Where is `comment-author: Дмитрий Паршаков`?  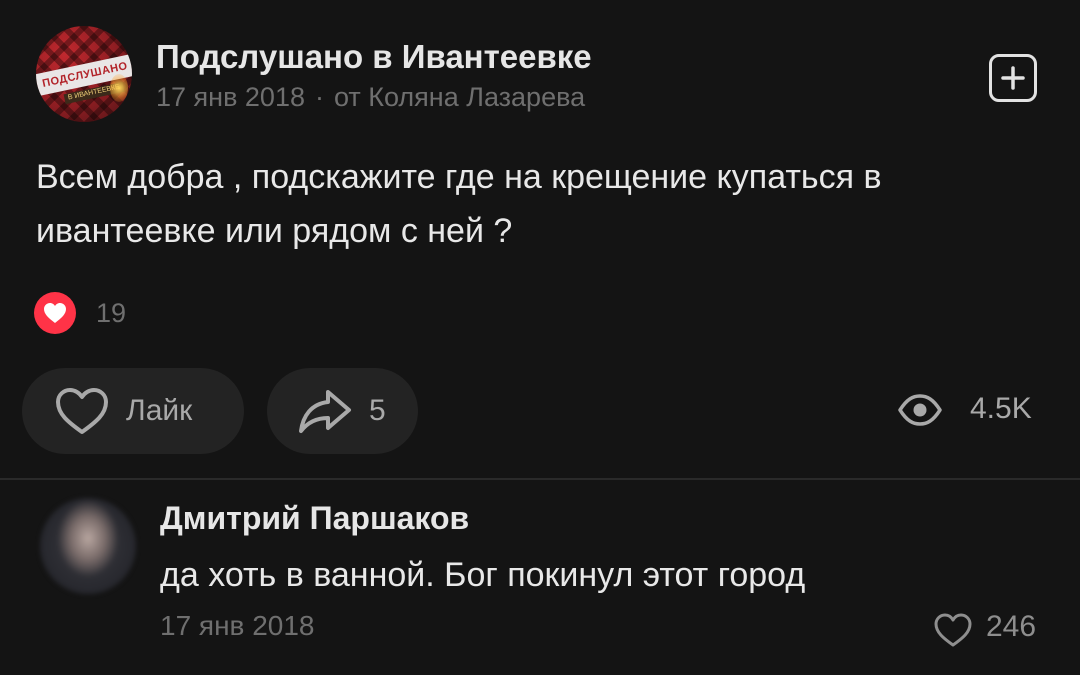
comment-author: Дмитрий Паршаков is located at coordinates (314, 518).